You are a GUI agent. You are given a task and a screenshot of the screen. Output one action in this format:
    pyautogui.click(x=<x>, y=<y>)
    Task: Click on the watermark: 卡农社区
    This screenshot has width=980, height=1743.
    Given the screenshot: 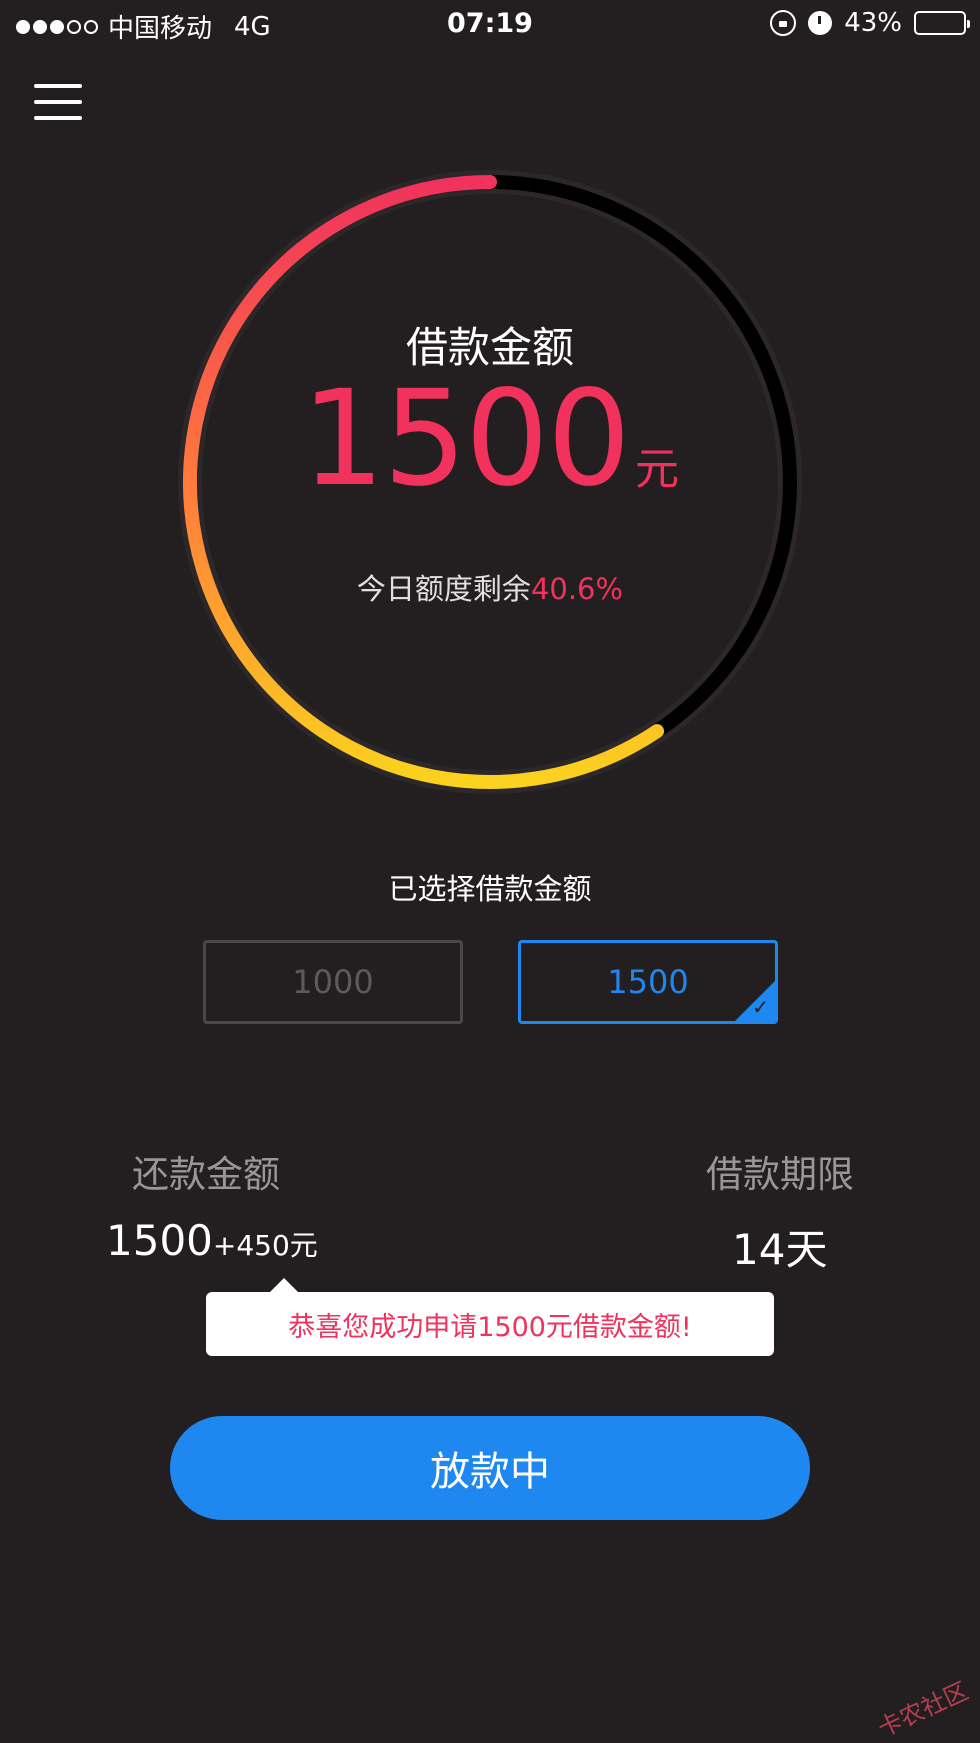 What is the action you would take?
    pyautogui.click(x=923, y=1709)
    